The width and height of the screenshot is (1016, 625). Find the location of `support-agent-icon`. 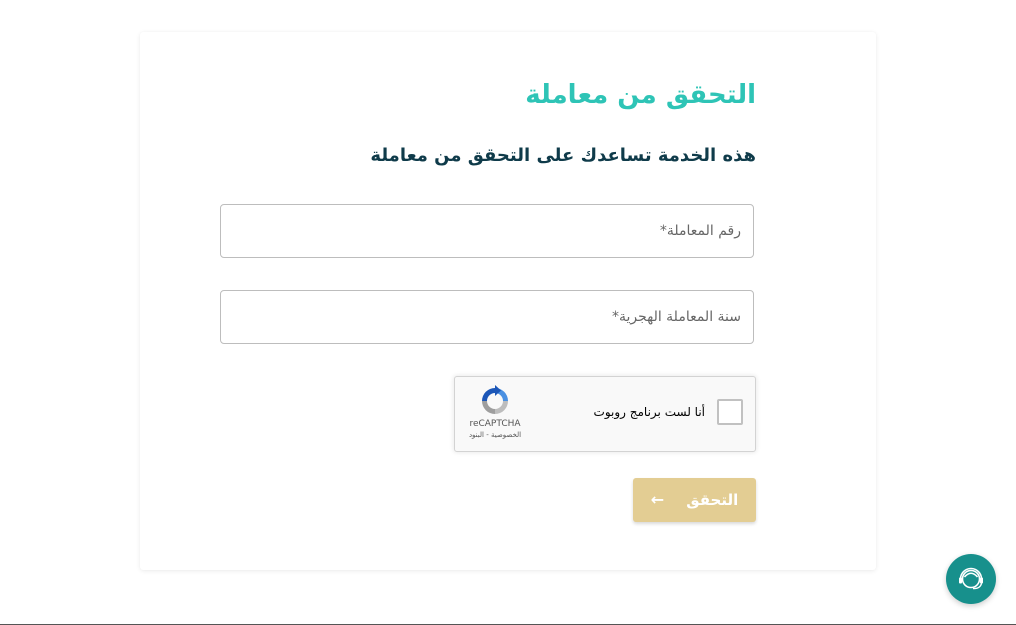

support-agent-icon is located at coordinates (971, 578).